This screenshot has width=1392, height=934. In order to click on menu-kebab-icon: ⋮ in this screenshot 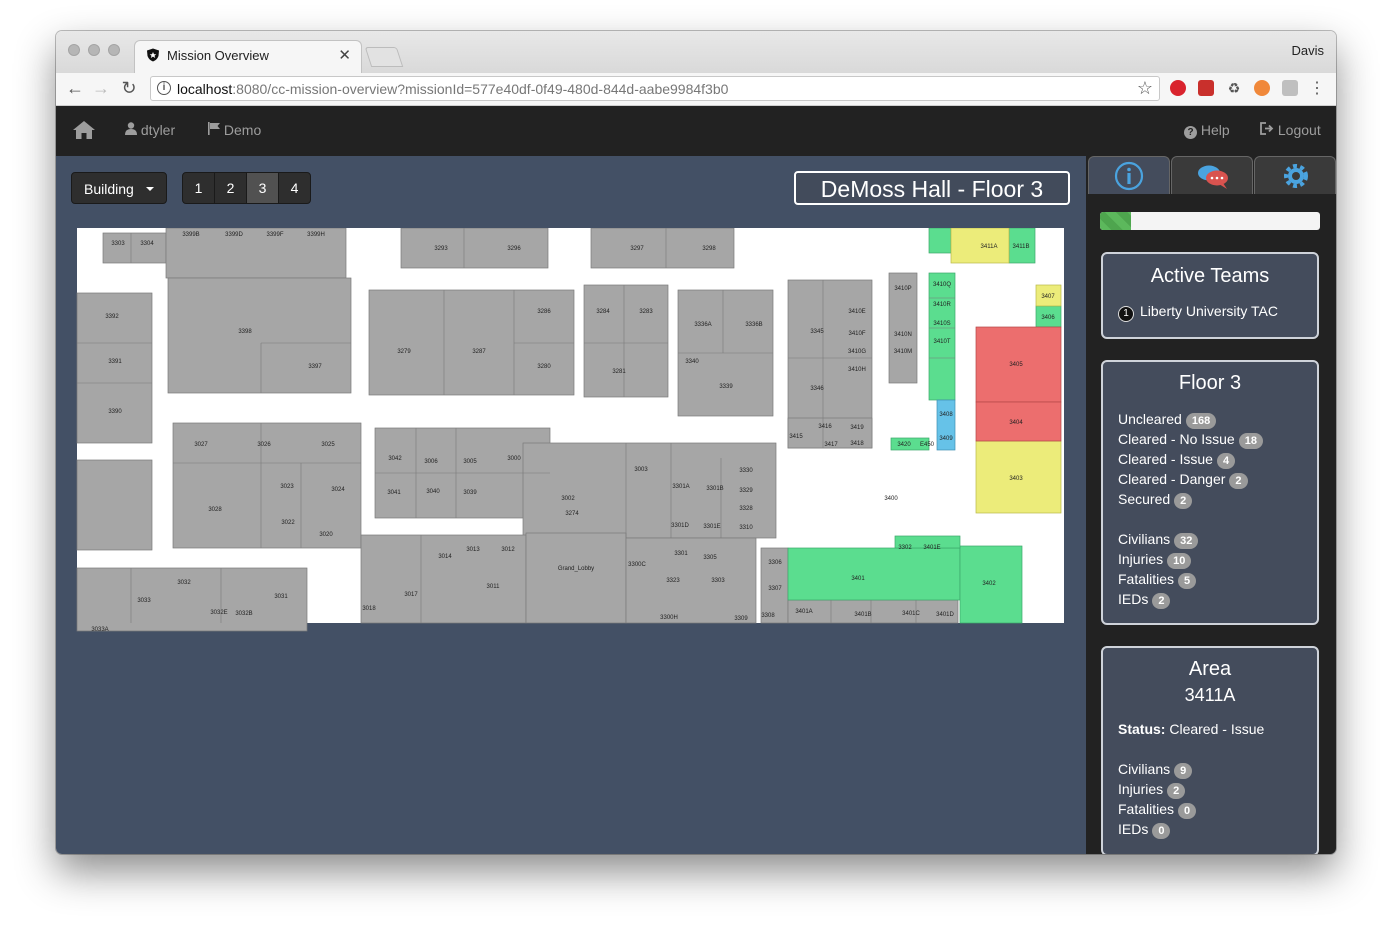, I will do `click(1317, 88)`.